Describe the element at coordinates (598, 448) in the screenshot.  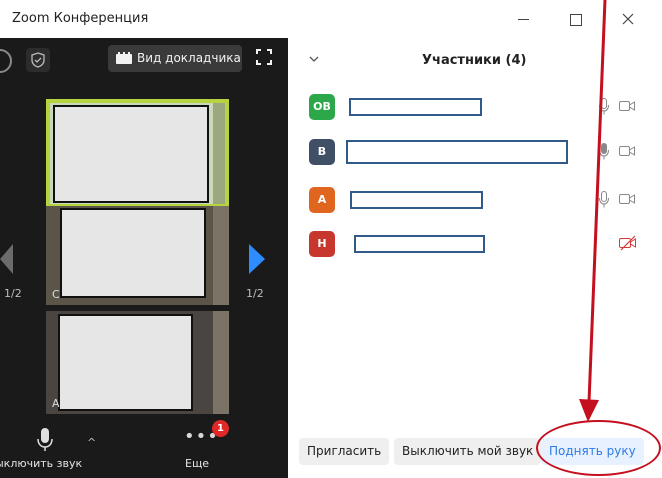
I see `annotation-highlight-ellipse` at that location.